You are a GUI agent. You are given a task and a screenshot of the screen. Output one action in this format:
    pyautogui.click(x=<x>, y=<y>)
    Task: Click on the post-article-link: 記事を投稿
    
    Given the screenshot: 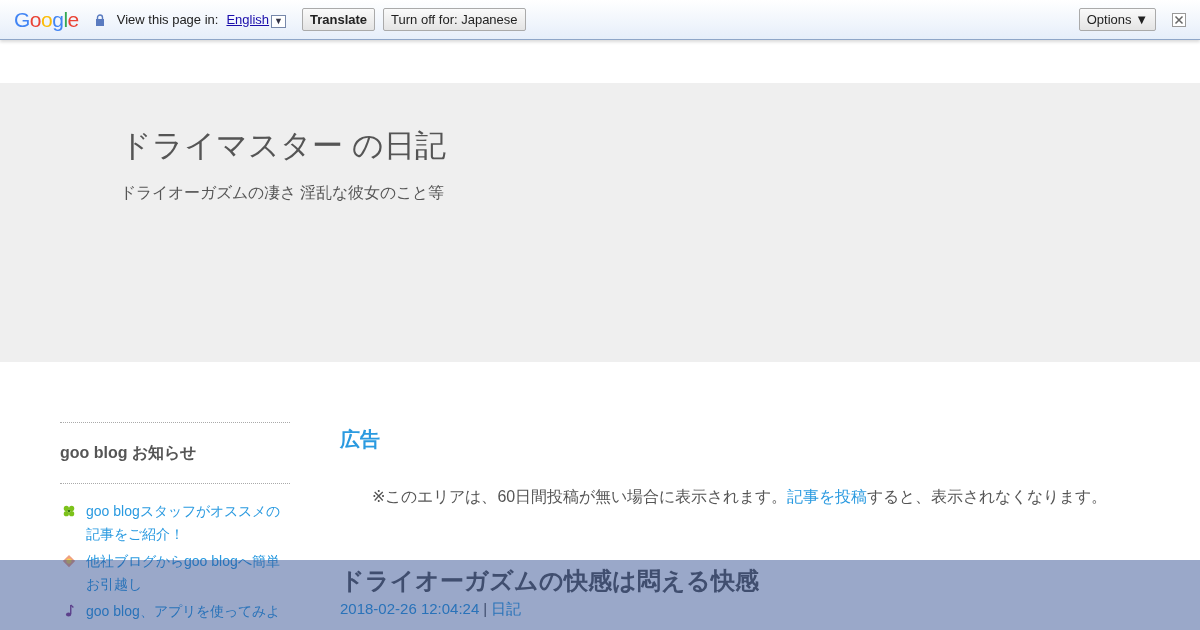 What is the action you would take?
    pyautogui.click(x=827, y=496)
    